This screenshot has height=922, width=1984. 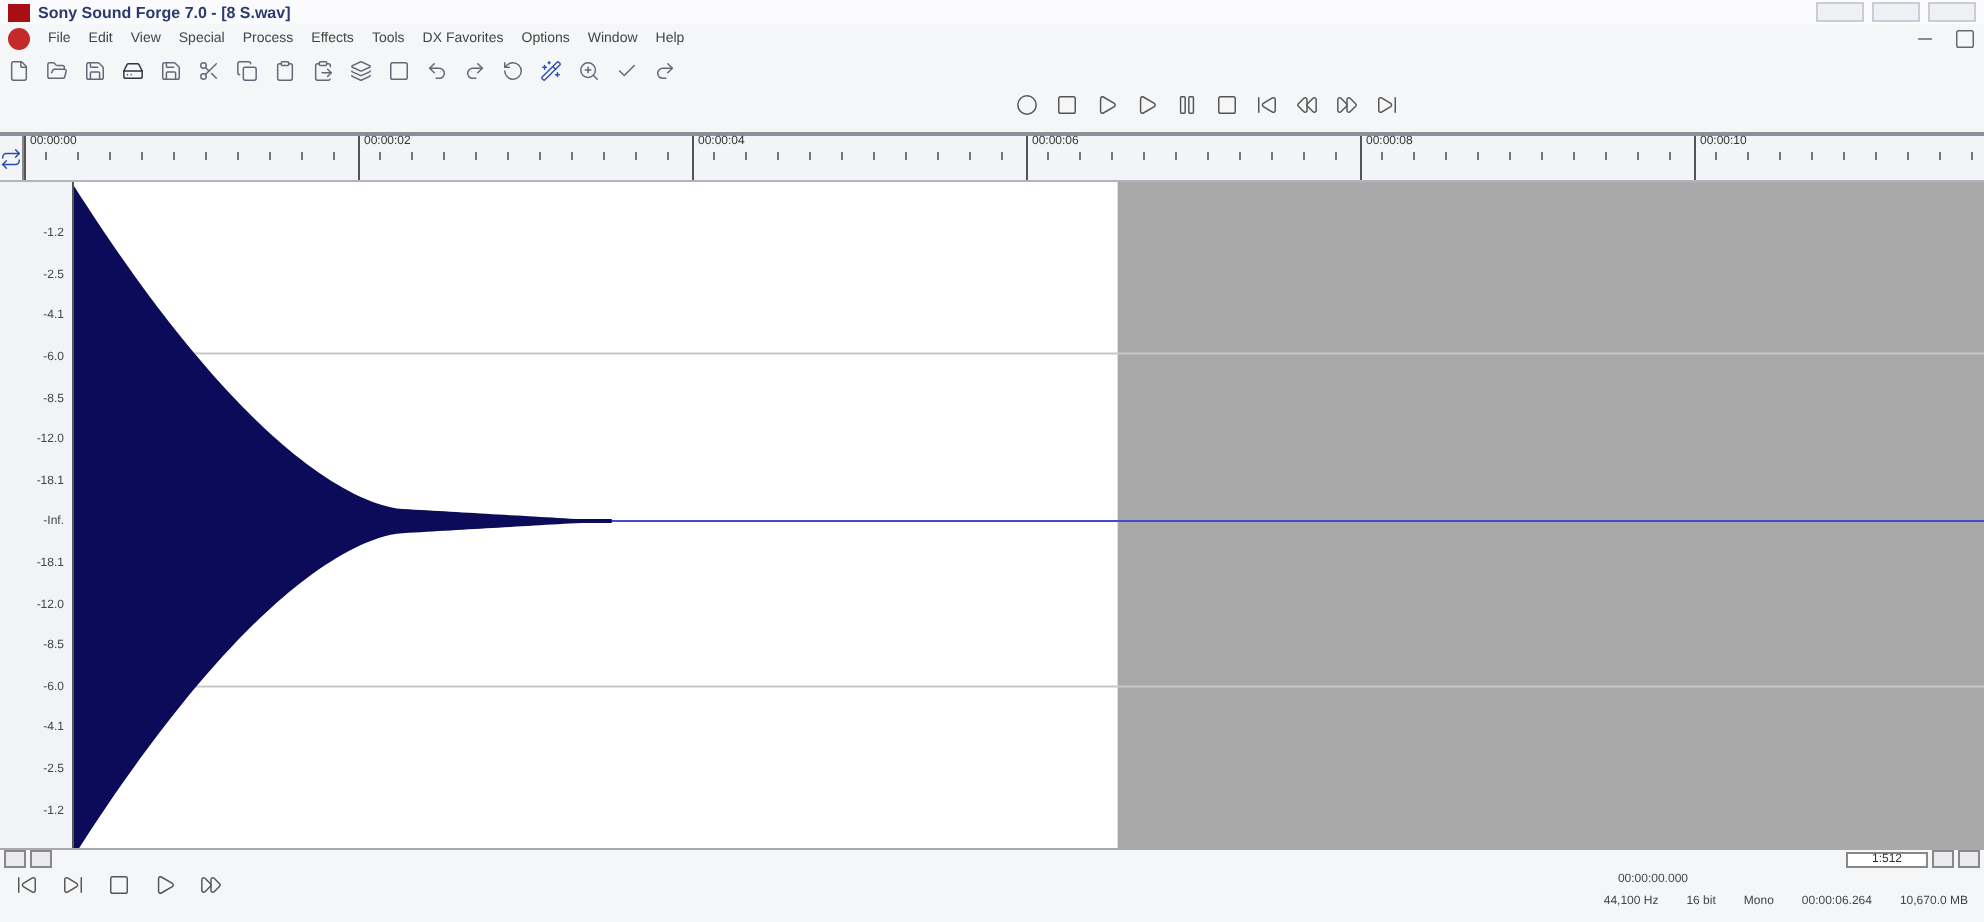 I want to click on cut-icon, so click(x=209, y=70).